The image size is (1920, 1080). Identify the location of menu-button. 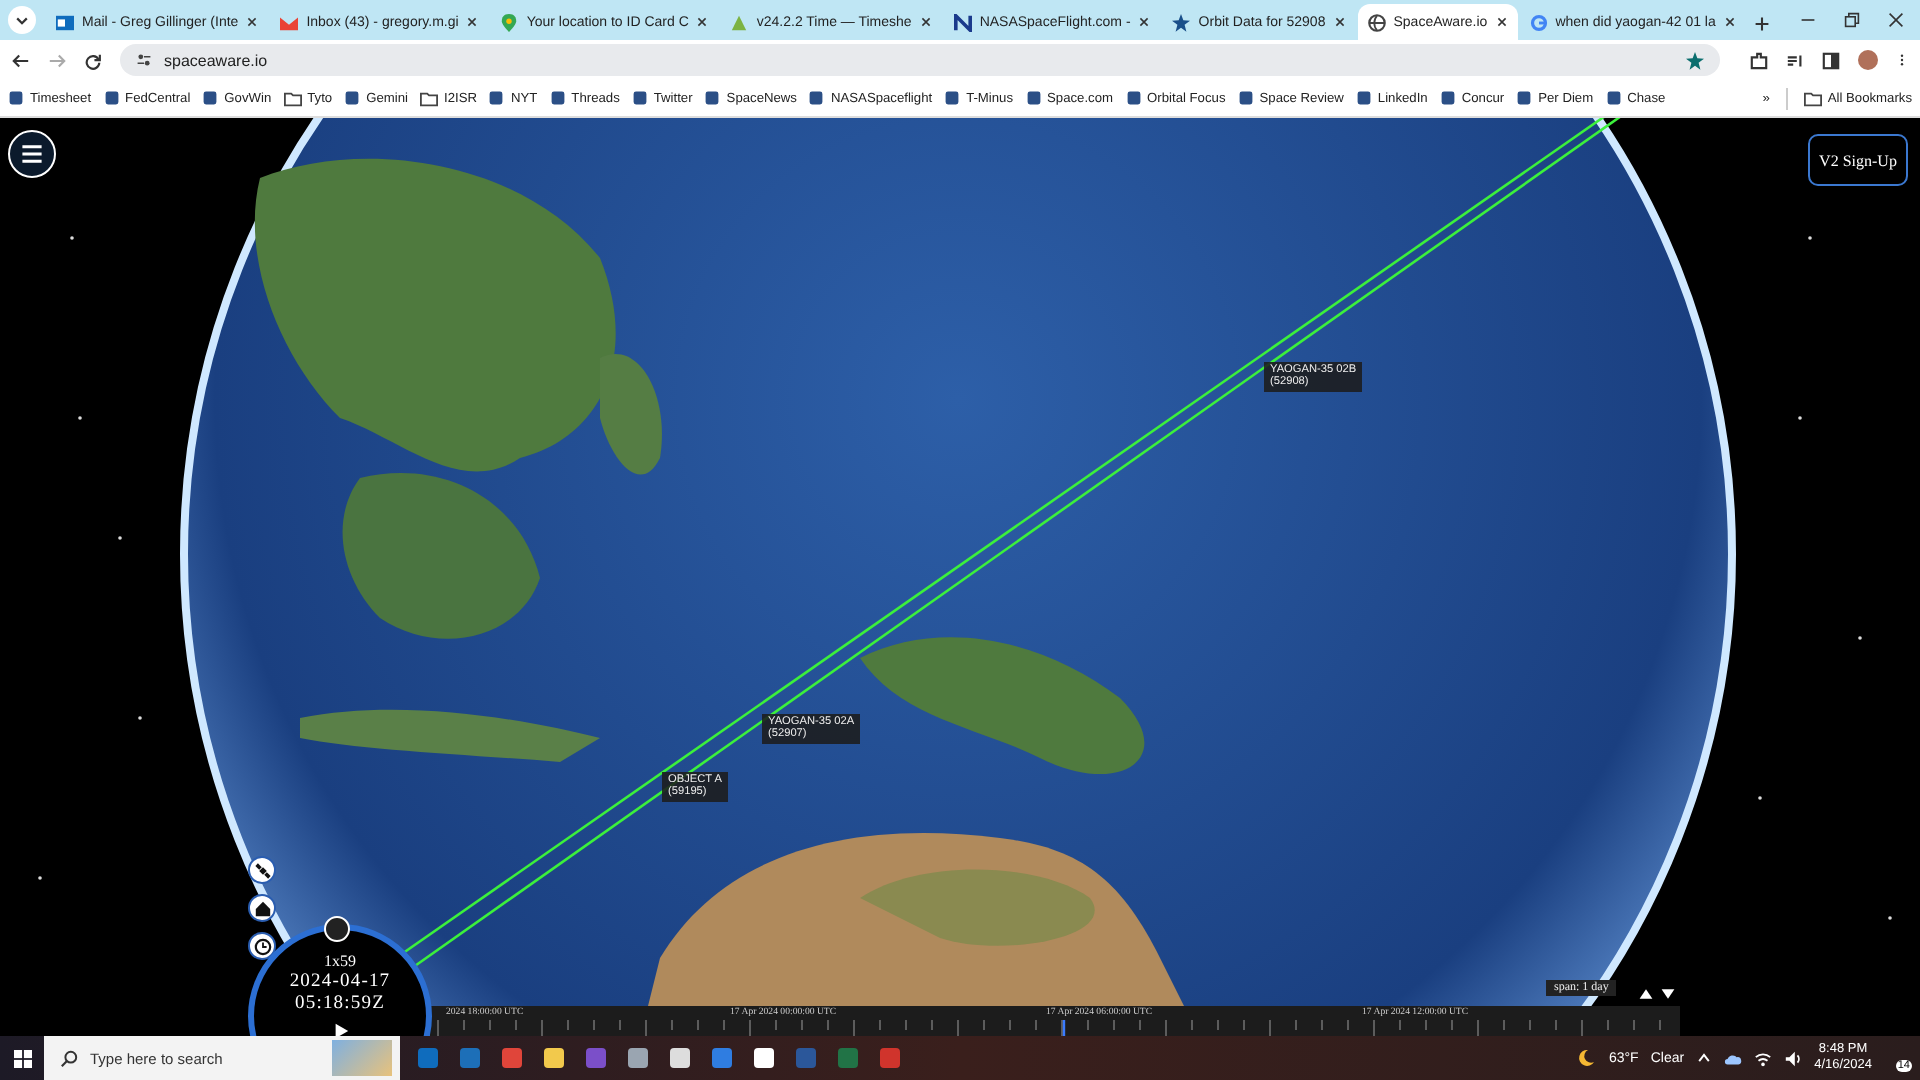
(32, 154).